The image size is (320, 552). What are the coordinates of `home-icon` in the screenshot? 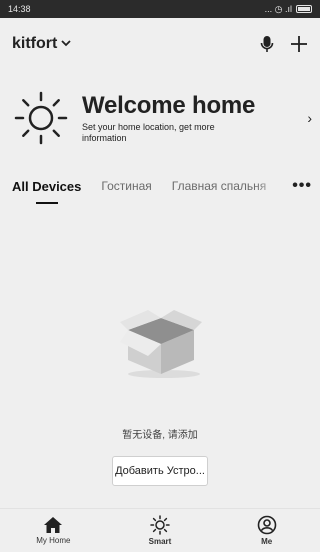 It's located at (53, 525).